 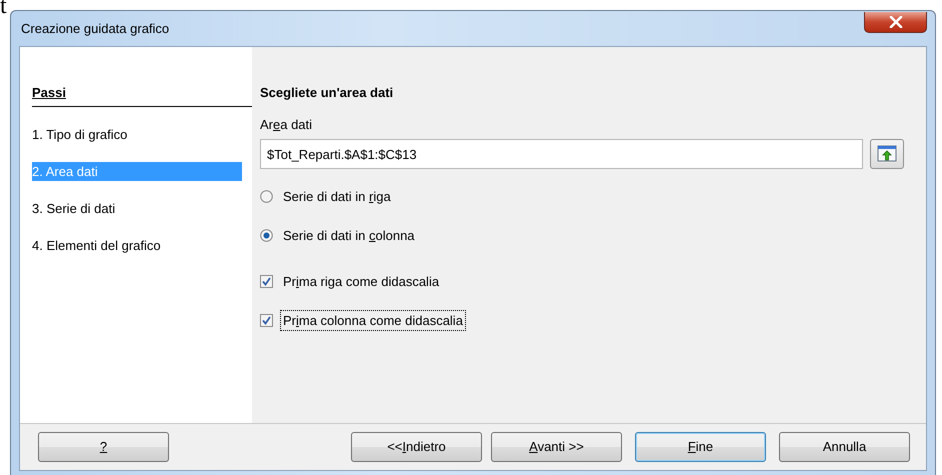 I want to click on shrink-button, so click(x=887, y=154).